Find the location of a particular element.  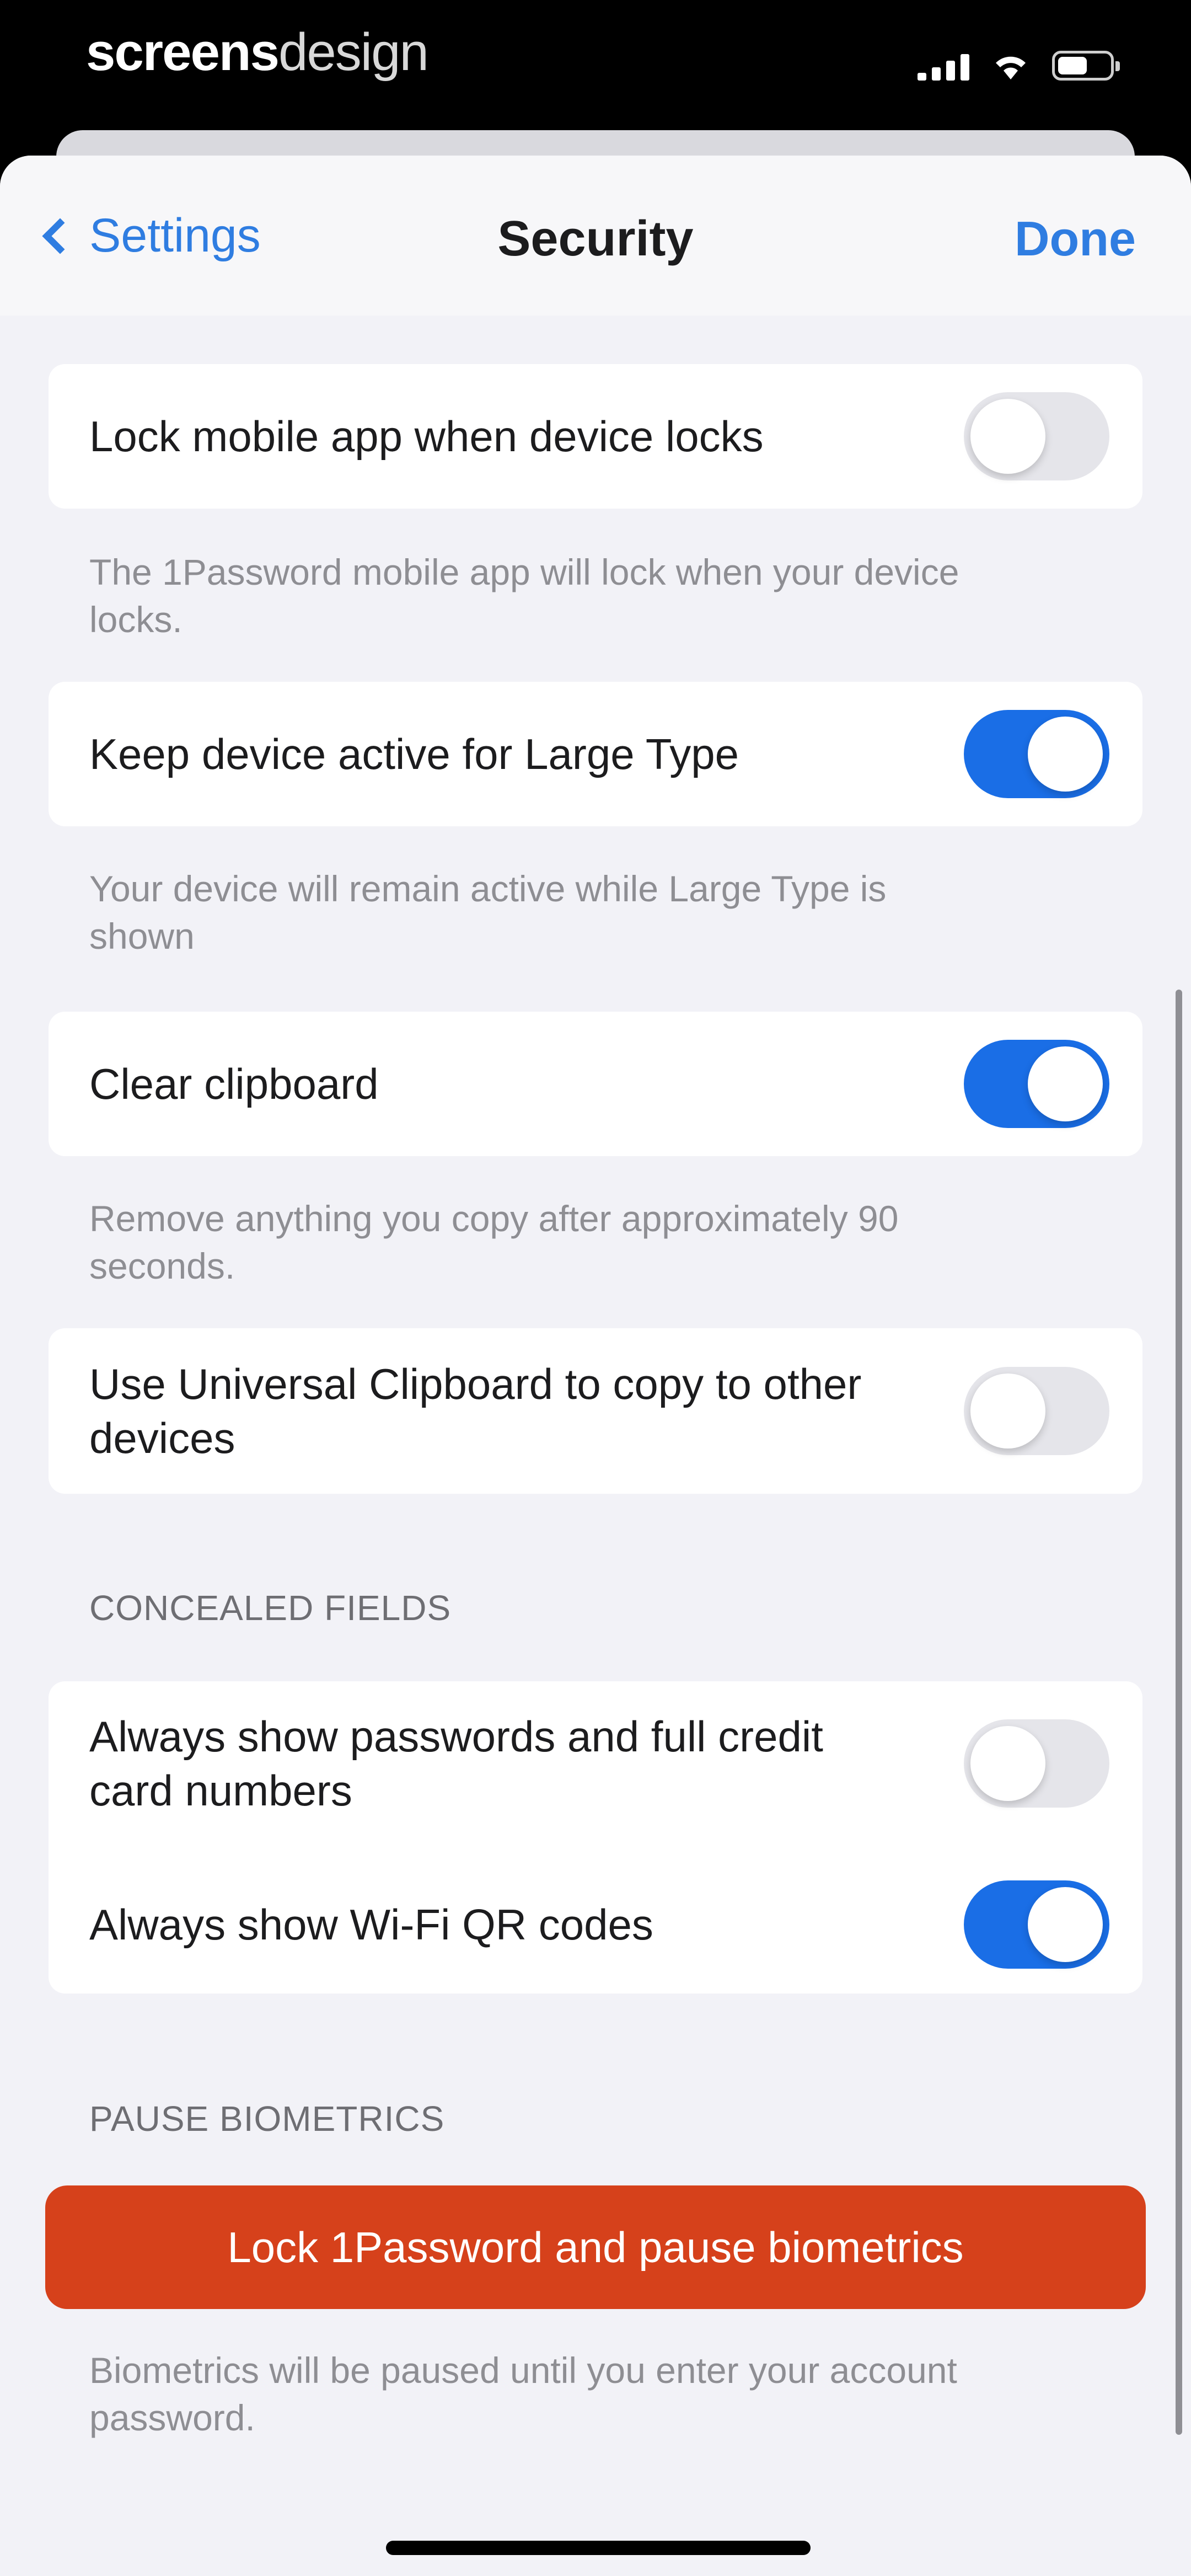

page-title: Security is located at coordinates (595, 238).